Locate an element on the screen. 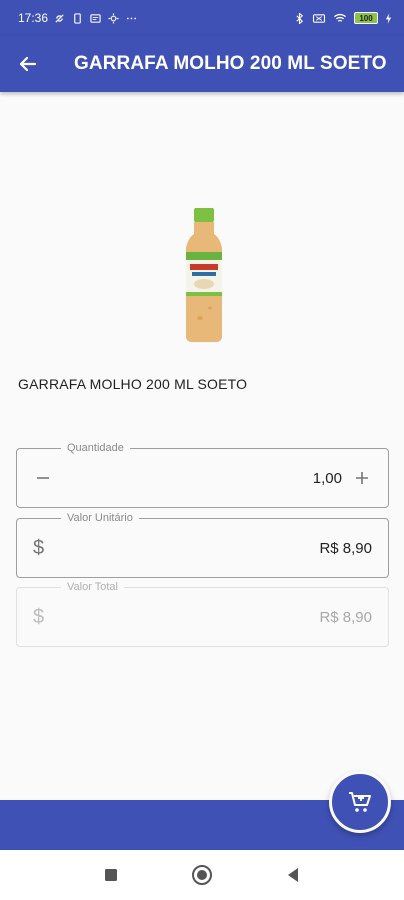  sim-icon is located at coordinates (77, 18).